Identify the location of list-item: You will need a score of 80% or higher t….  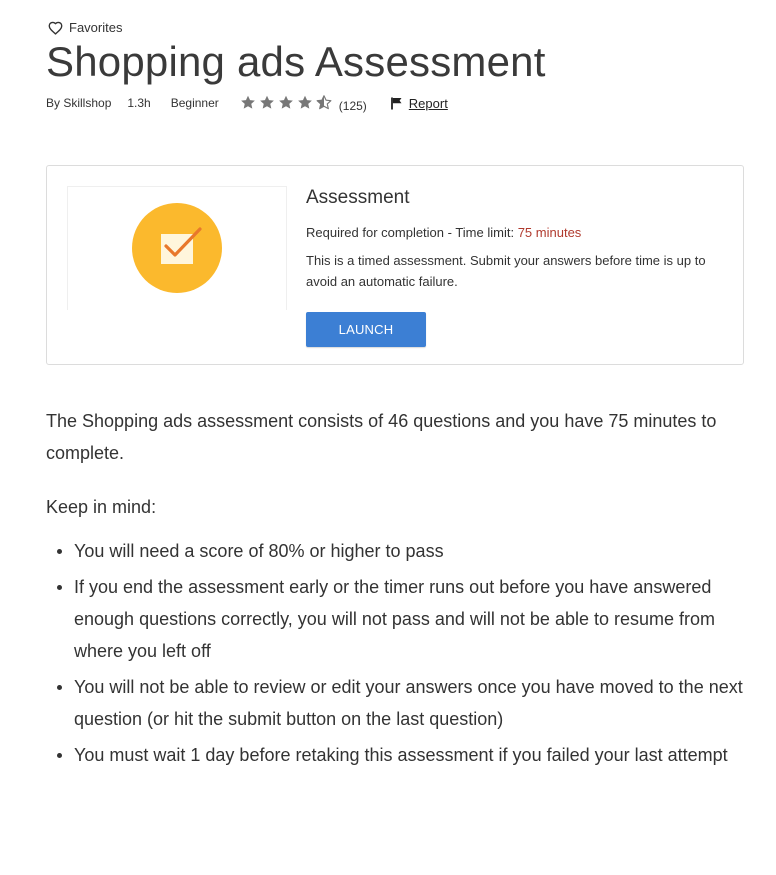
(401, 551).